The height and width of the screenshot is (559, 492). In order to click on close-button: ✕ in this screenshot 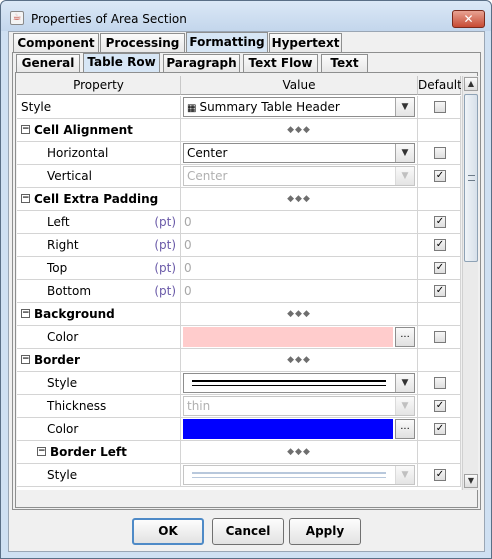, I will do `click(468, 19)`.